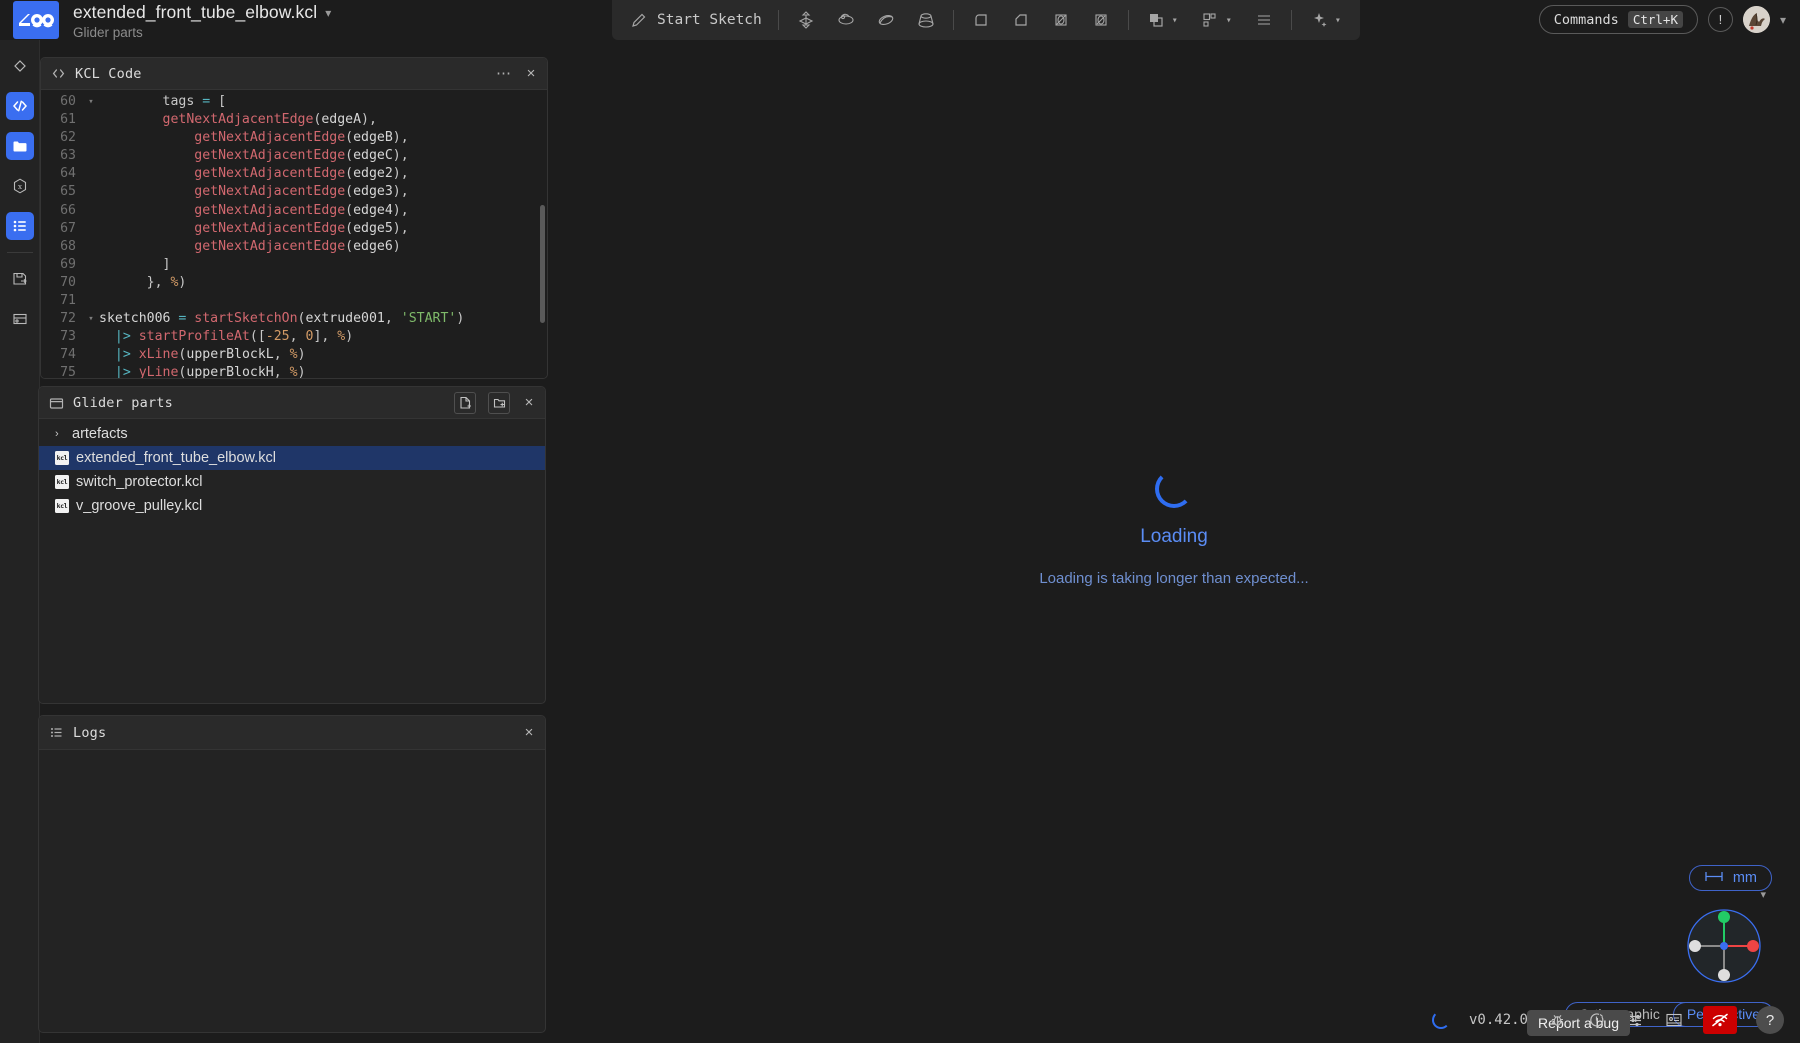 Image resolution: width=1800 pixels, height=1043 pixels. Describe the element at coordinates (709, 20) in the screenshot. I see `start-sketch-label: Start Sketch` at that location.